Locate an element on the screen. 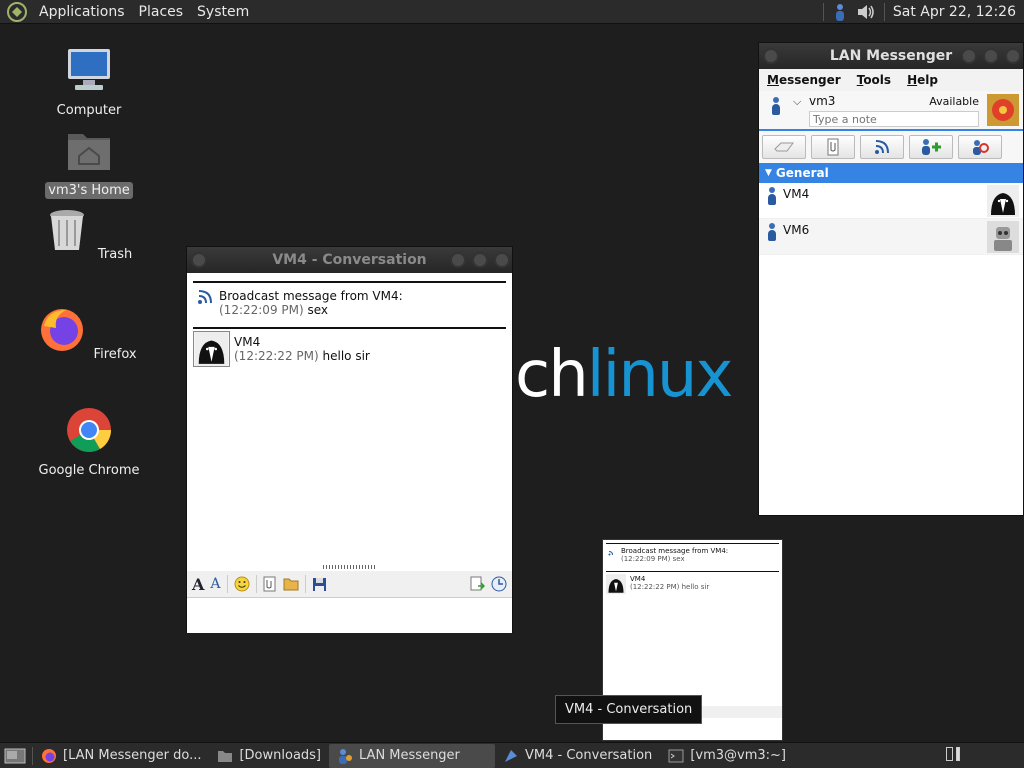 The height and width of the screenshot is (768, 1024). contact-status-icon is located at coordinates (772, 196).